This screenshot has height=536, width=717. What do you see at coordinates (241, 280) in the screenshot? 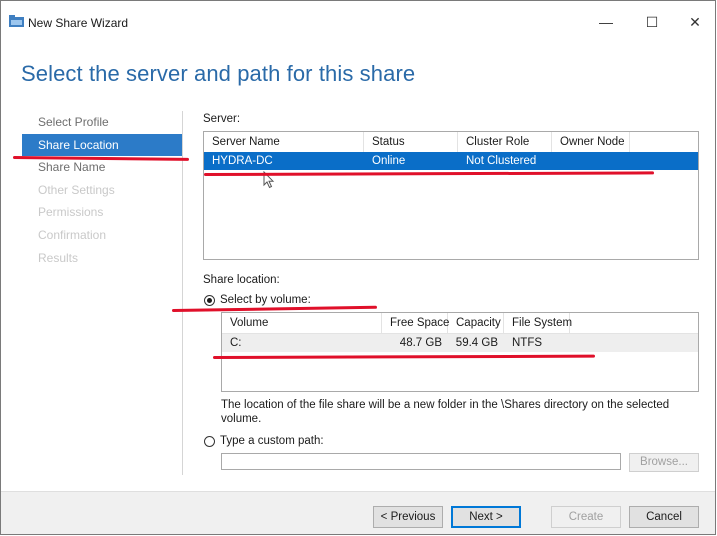
I see `share-location-label: Share location:` at bounding box center [241, 280].